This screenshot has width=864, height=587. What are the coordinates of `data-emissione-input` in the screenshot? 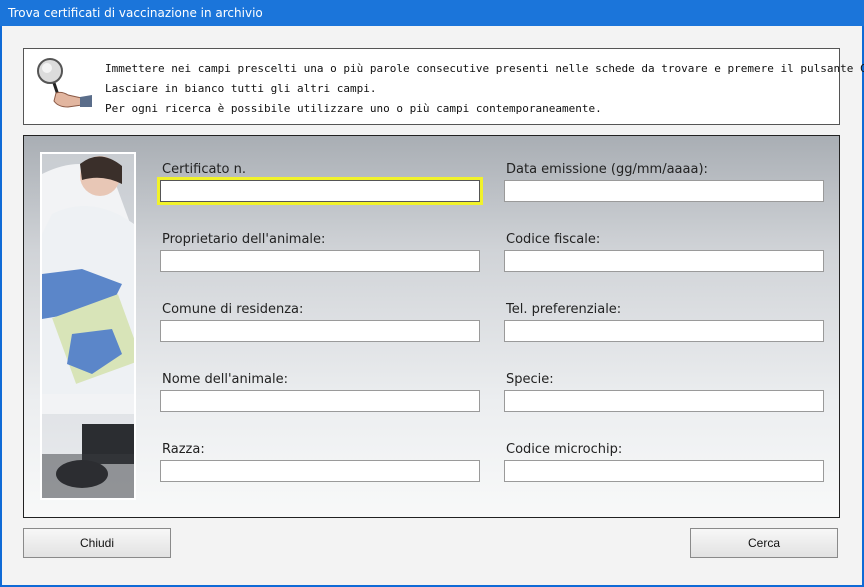 It's located at (664, 191).